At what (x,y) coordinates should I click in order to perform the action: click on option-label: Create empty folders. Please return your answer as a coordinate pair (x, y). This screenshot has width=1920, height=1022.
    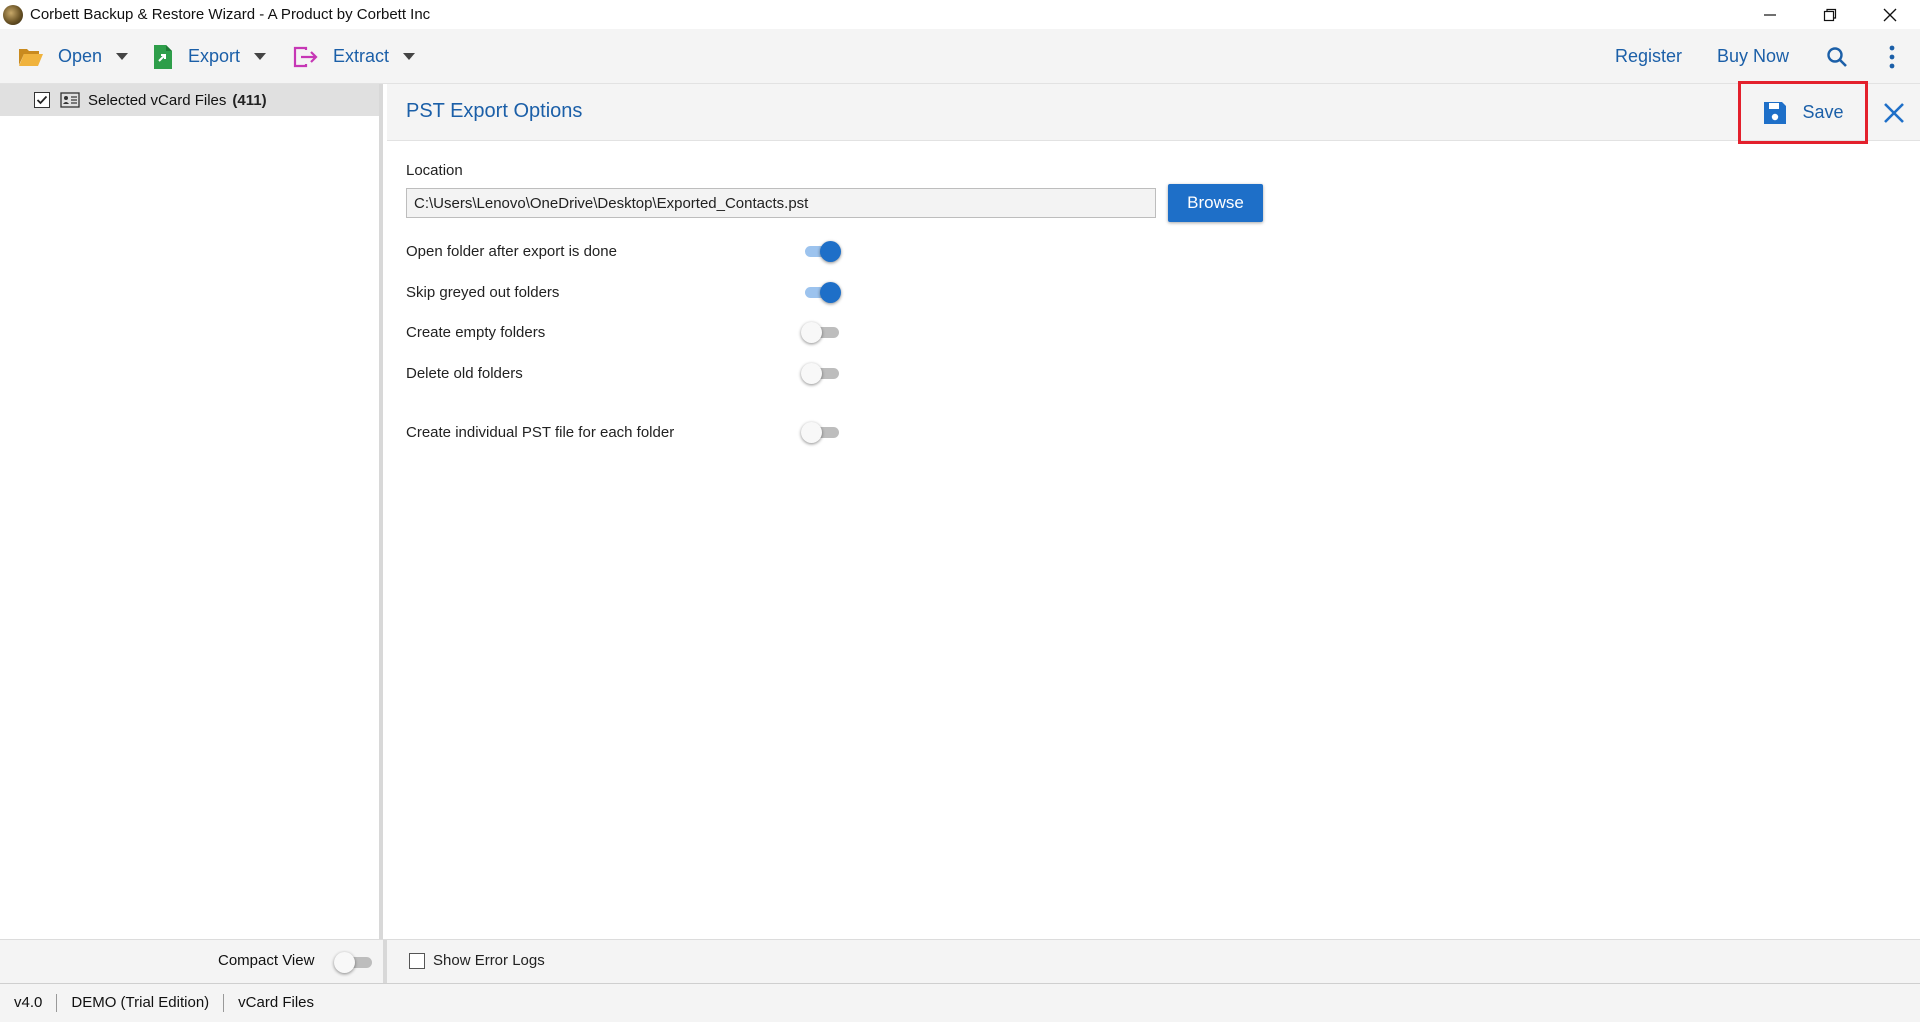
    Looking at the image, I should click on (476, 332).